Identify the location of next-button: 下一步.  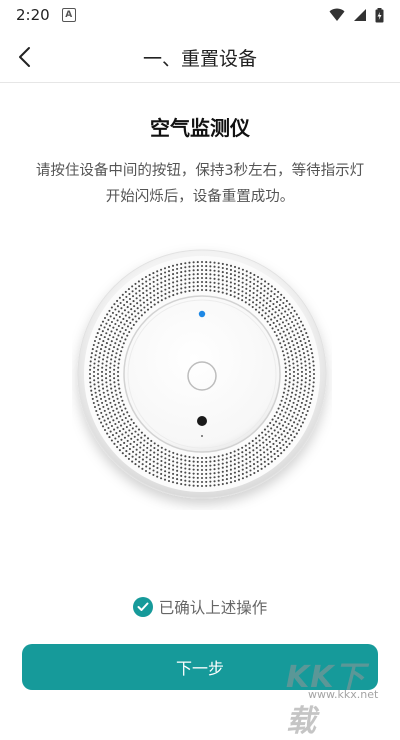
(200, 667).